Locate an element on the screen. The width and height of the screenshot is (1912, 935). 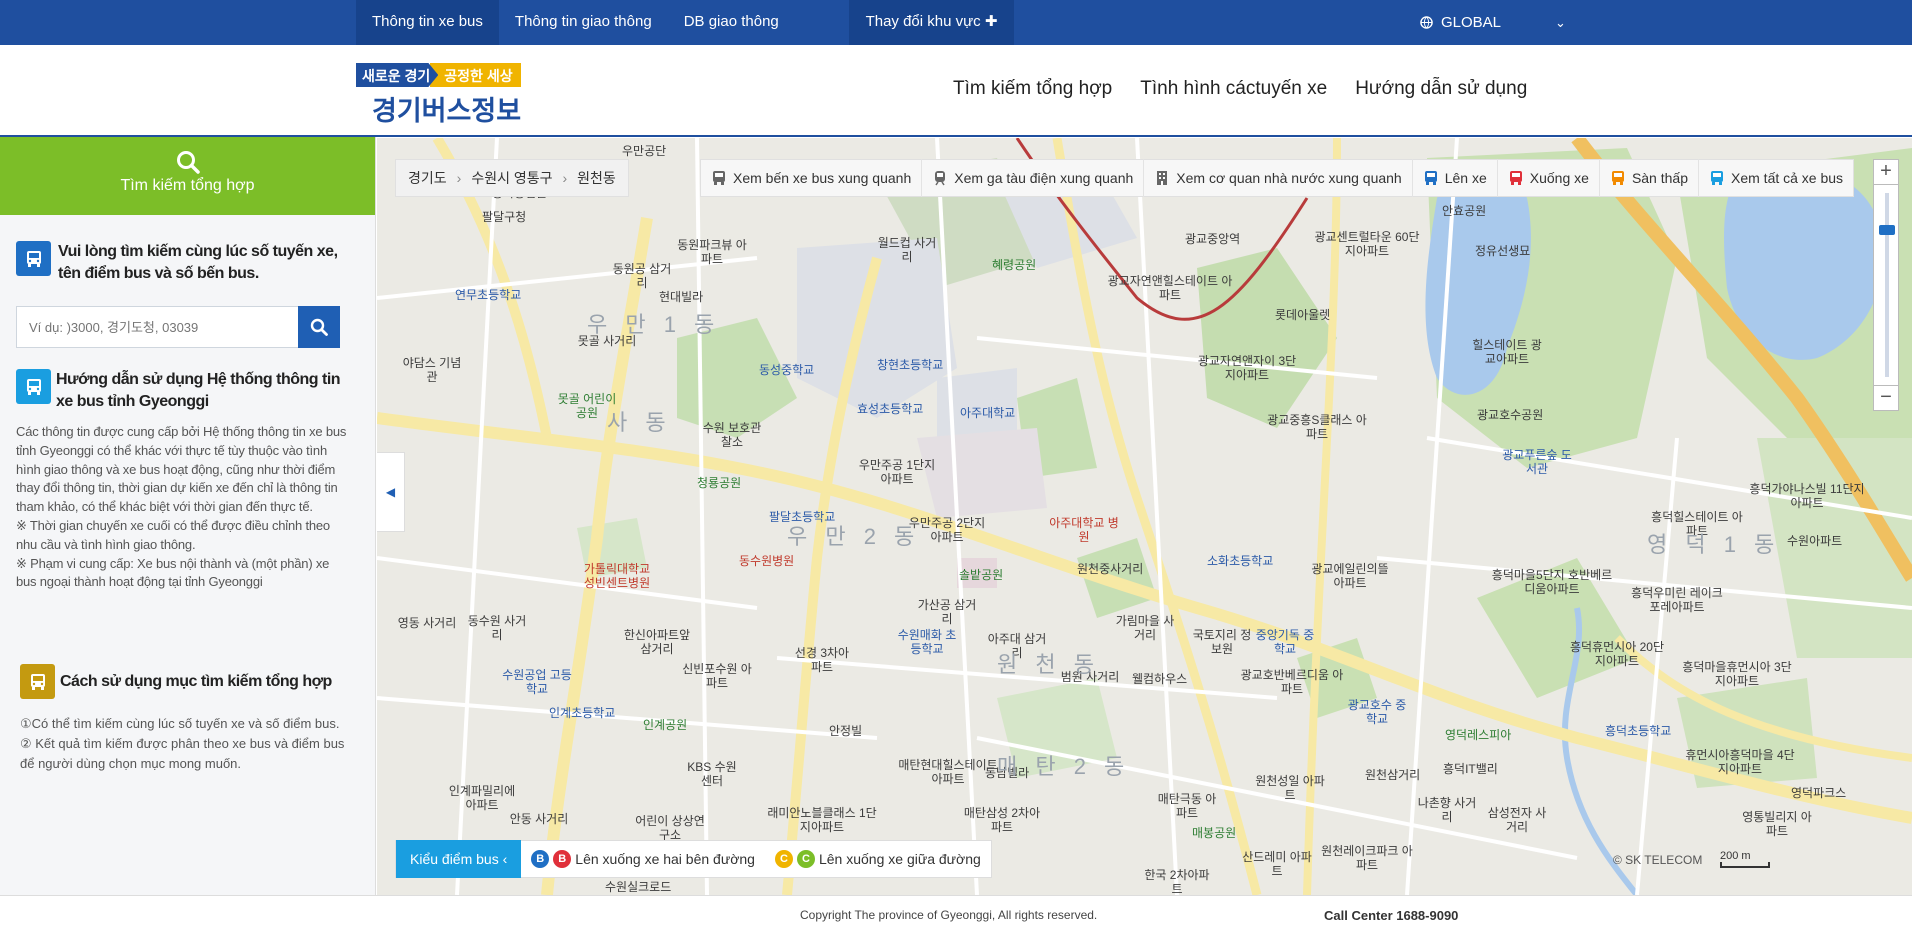
zoom-out-button: − is located at coordinates (1886, 398).